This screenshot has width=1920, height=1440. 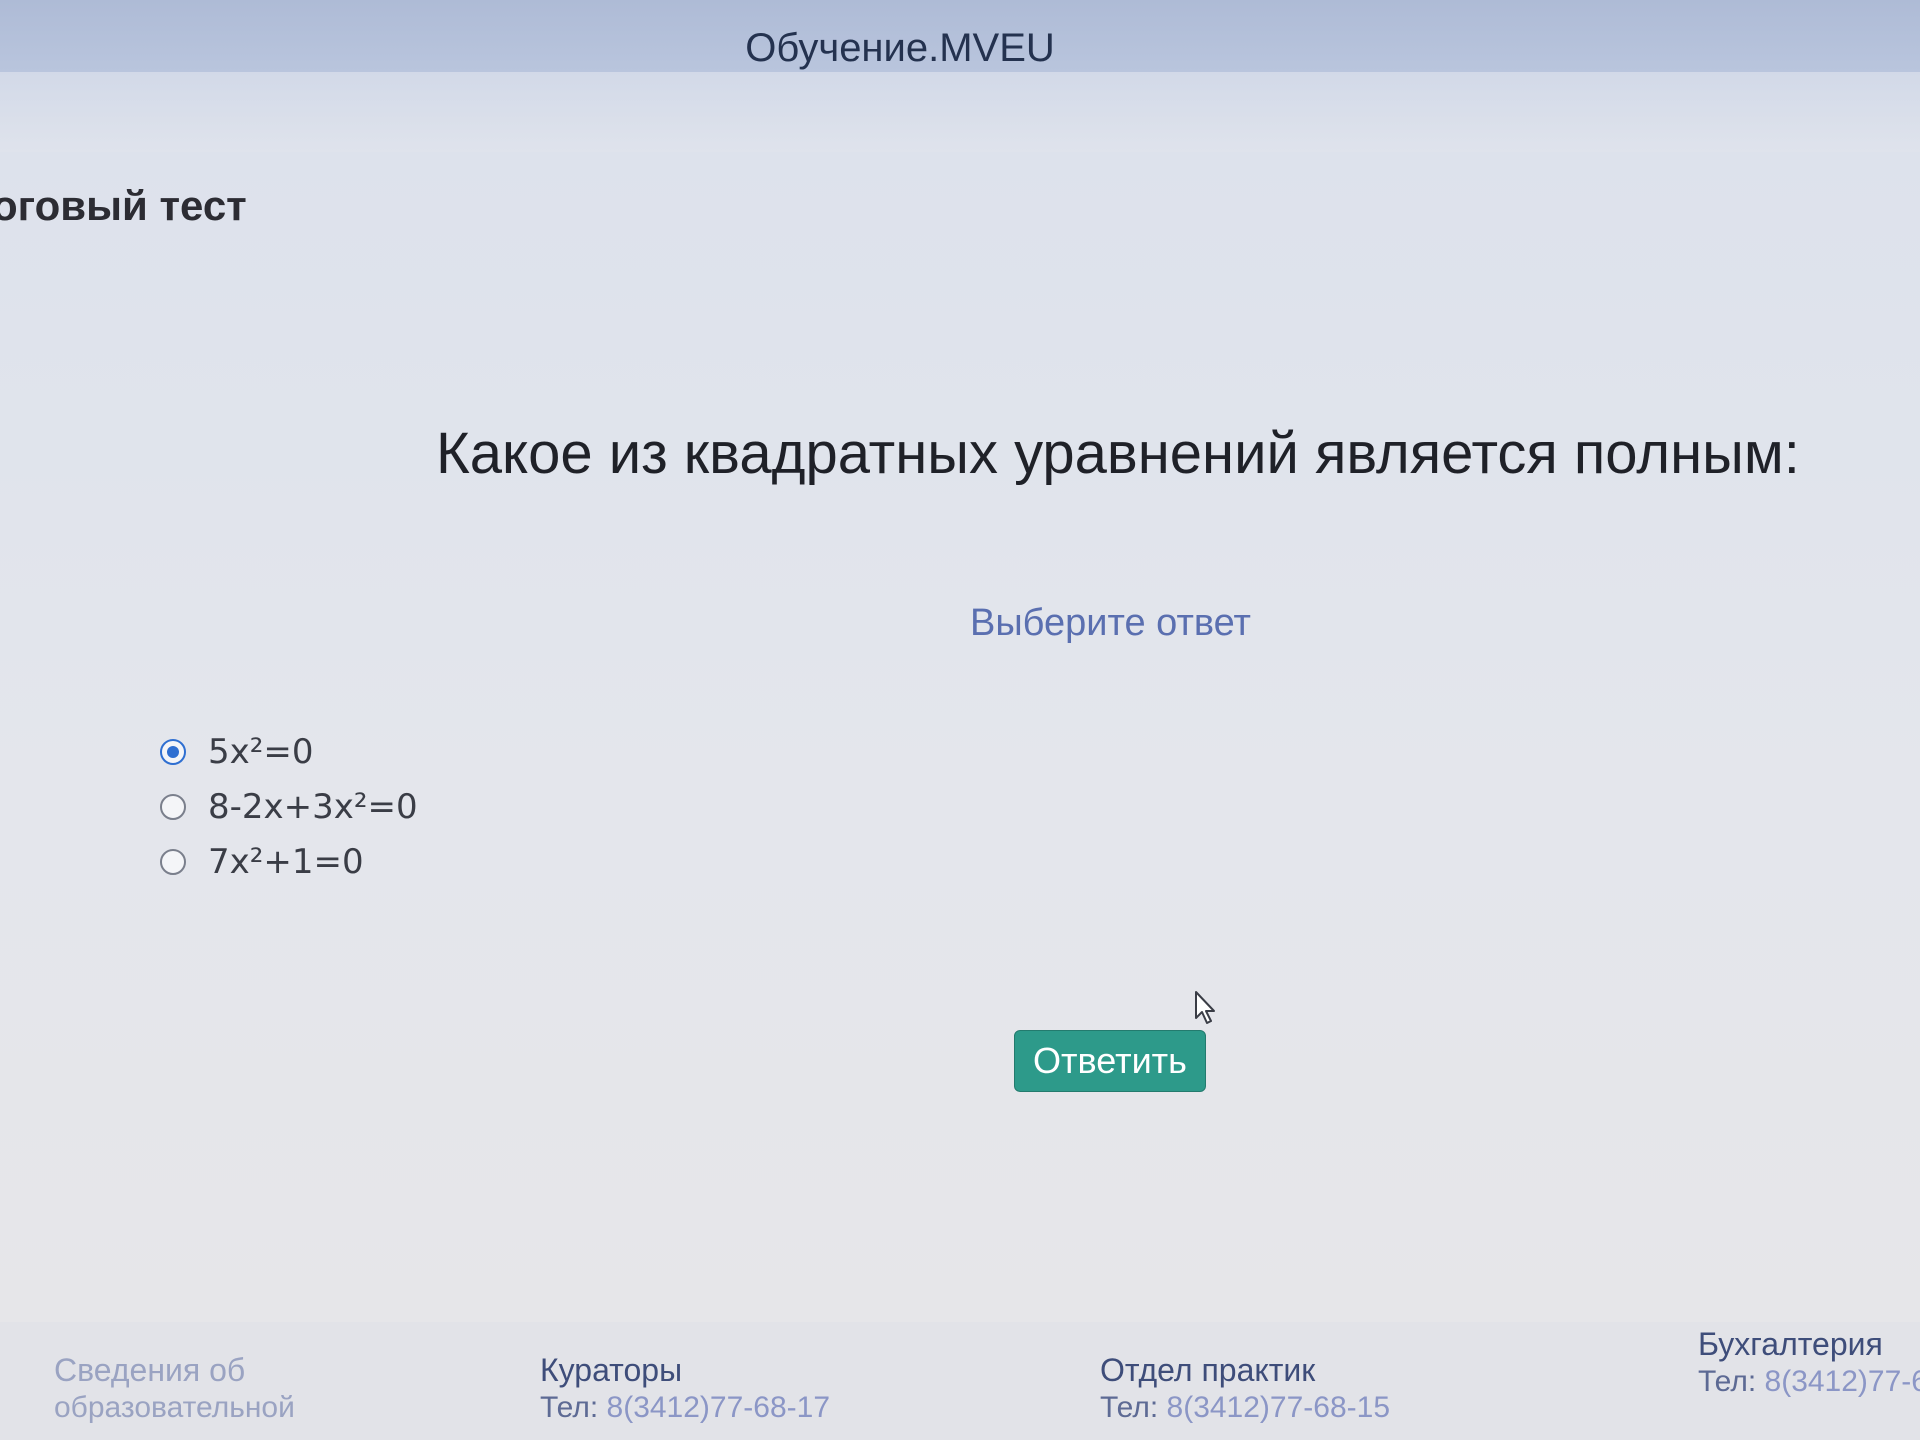 What do you see at coordinates (900, 48) in the screenshot?
I see `site-title: Обучение.MVEU` at bounding box center [900, 48].